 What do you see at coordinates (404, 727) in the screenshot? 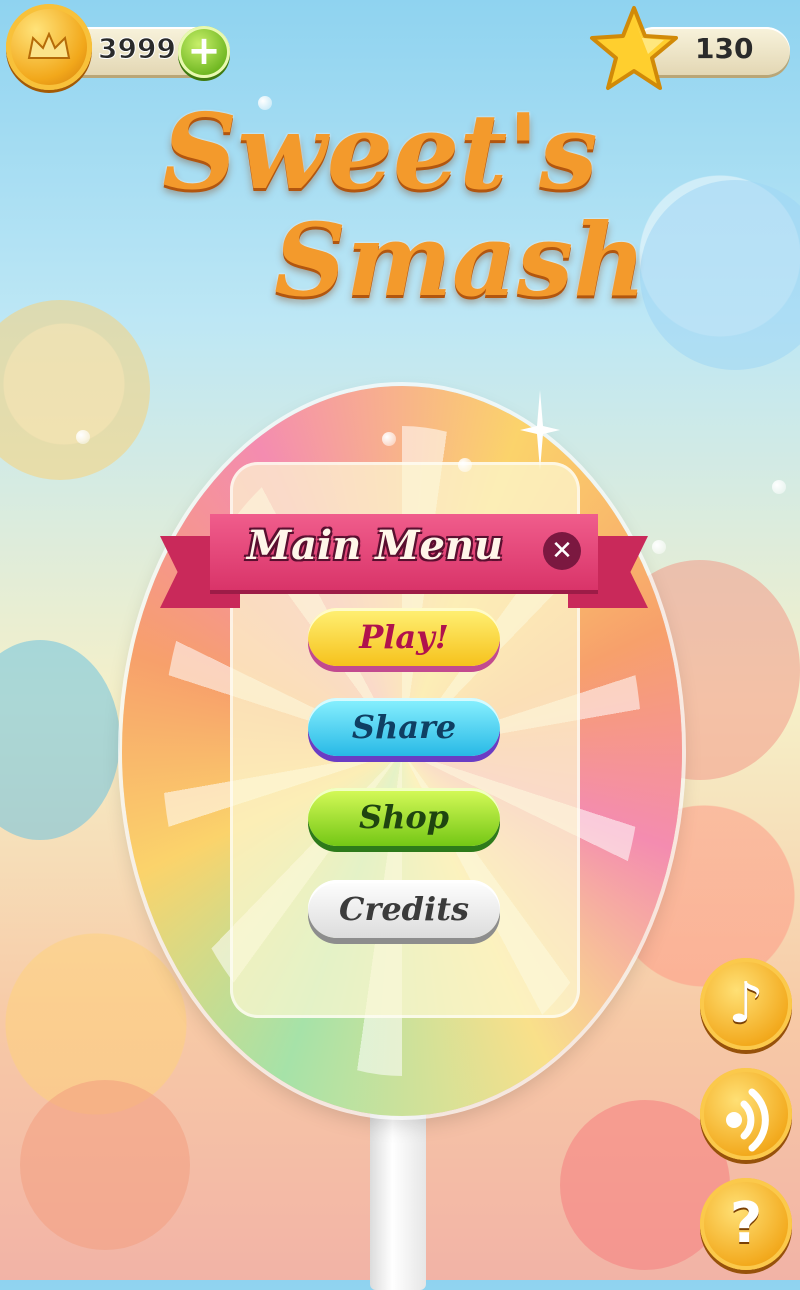
I see `share-button: Share` at bounding box center [404, 727].